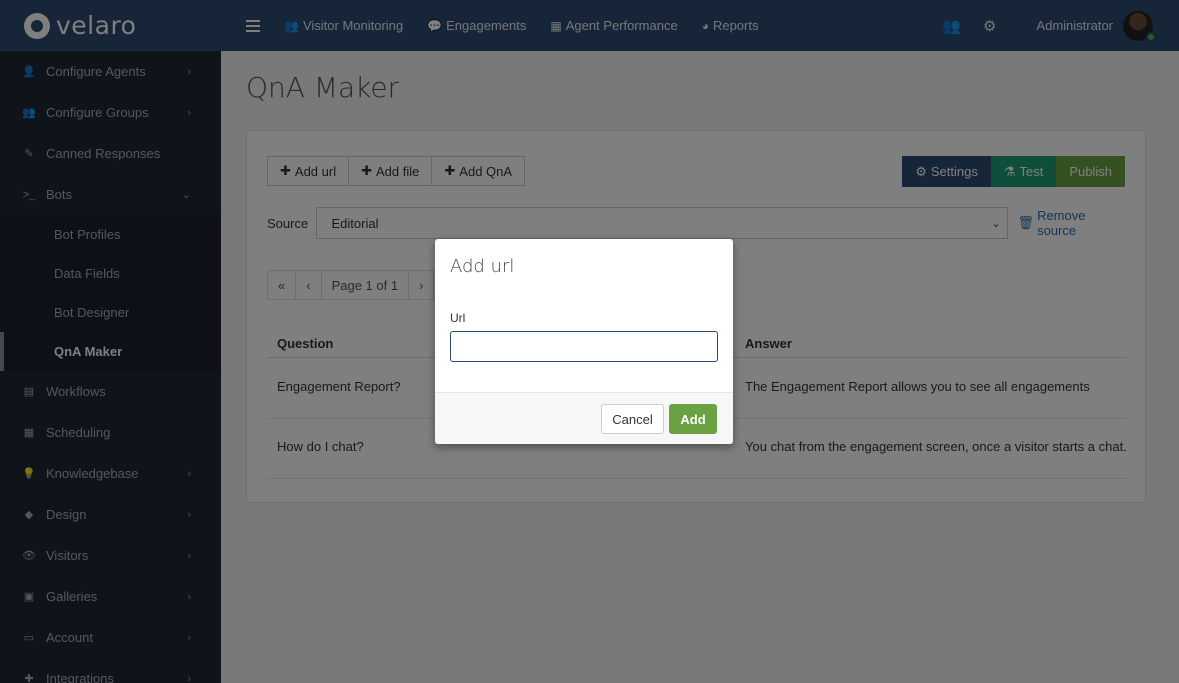 The width and height of the screenshot is (1179, 683). What do you see at coordinates (458, 318) in the screenshot?
I see `url-field-label: Url` at bounding box center [458, 318].